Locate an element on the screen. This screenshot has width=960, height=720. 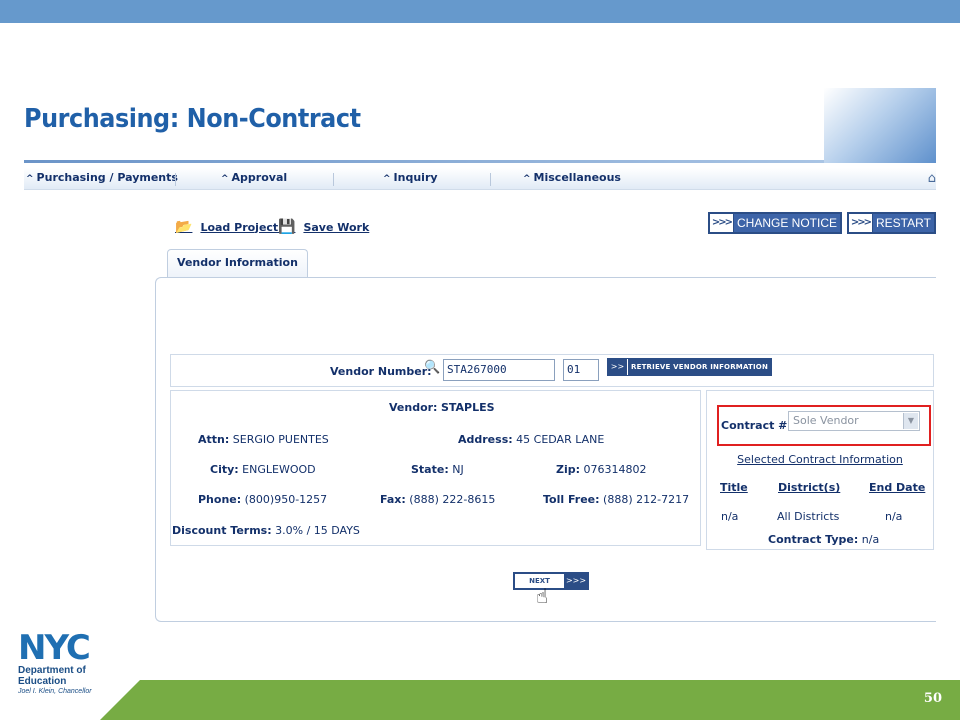
menu-inquiry: ^ Inquiry is located at coordinates (410, 177).